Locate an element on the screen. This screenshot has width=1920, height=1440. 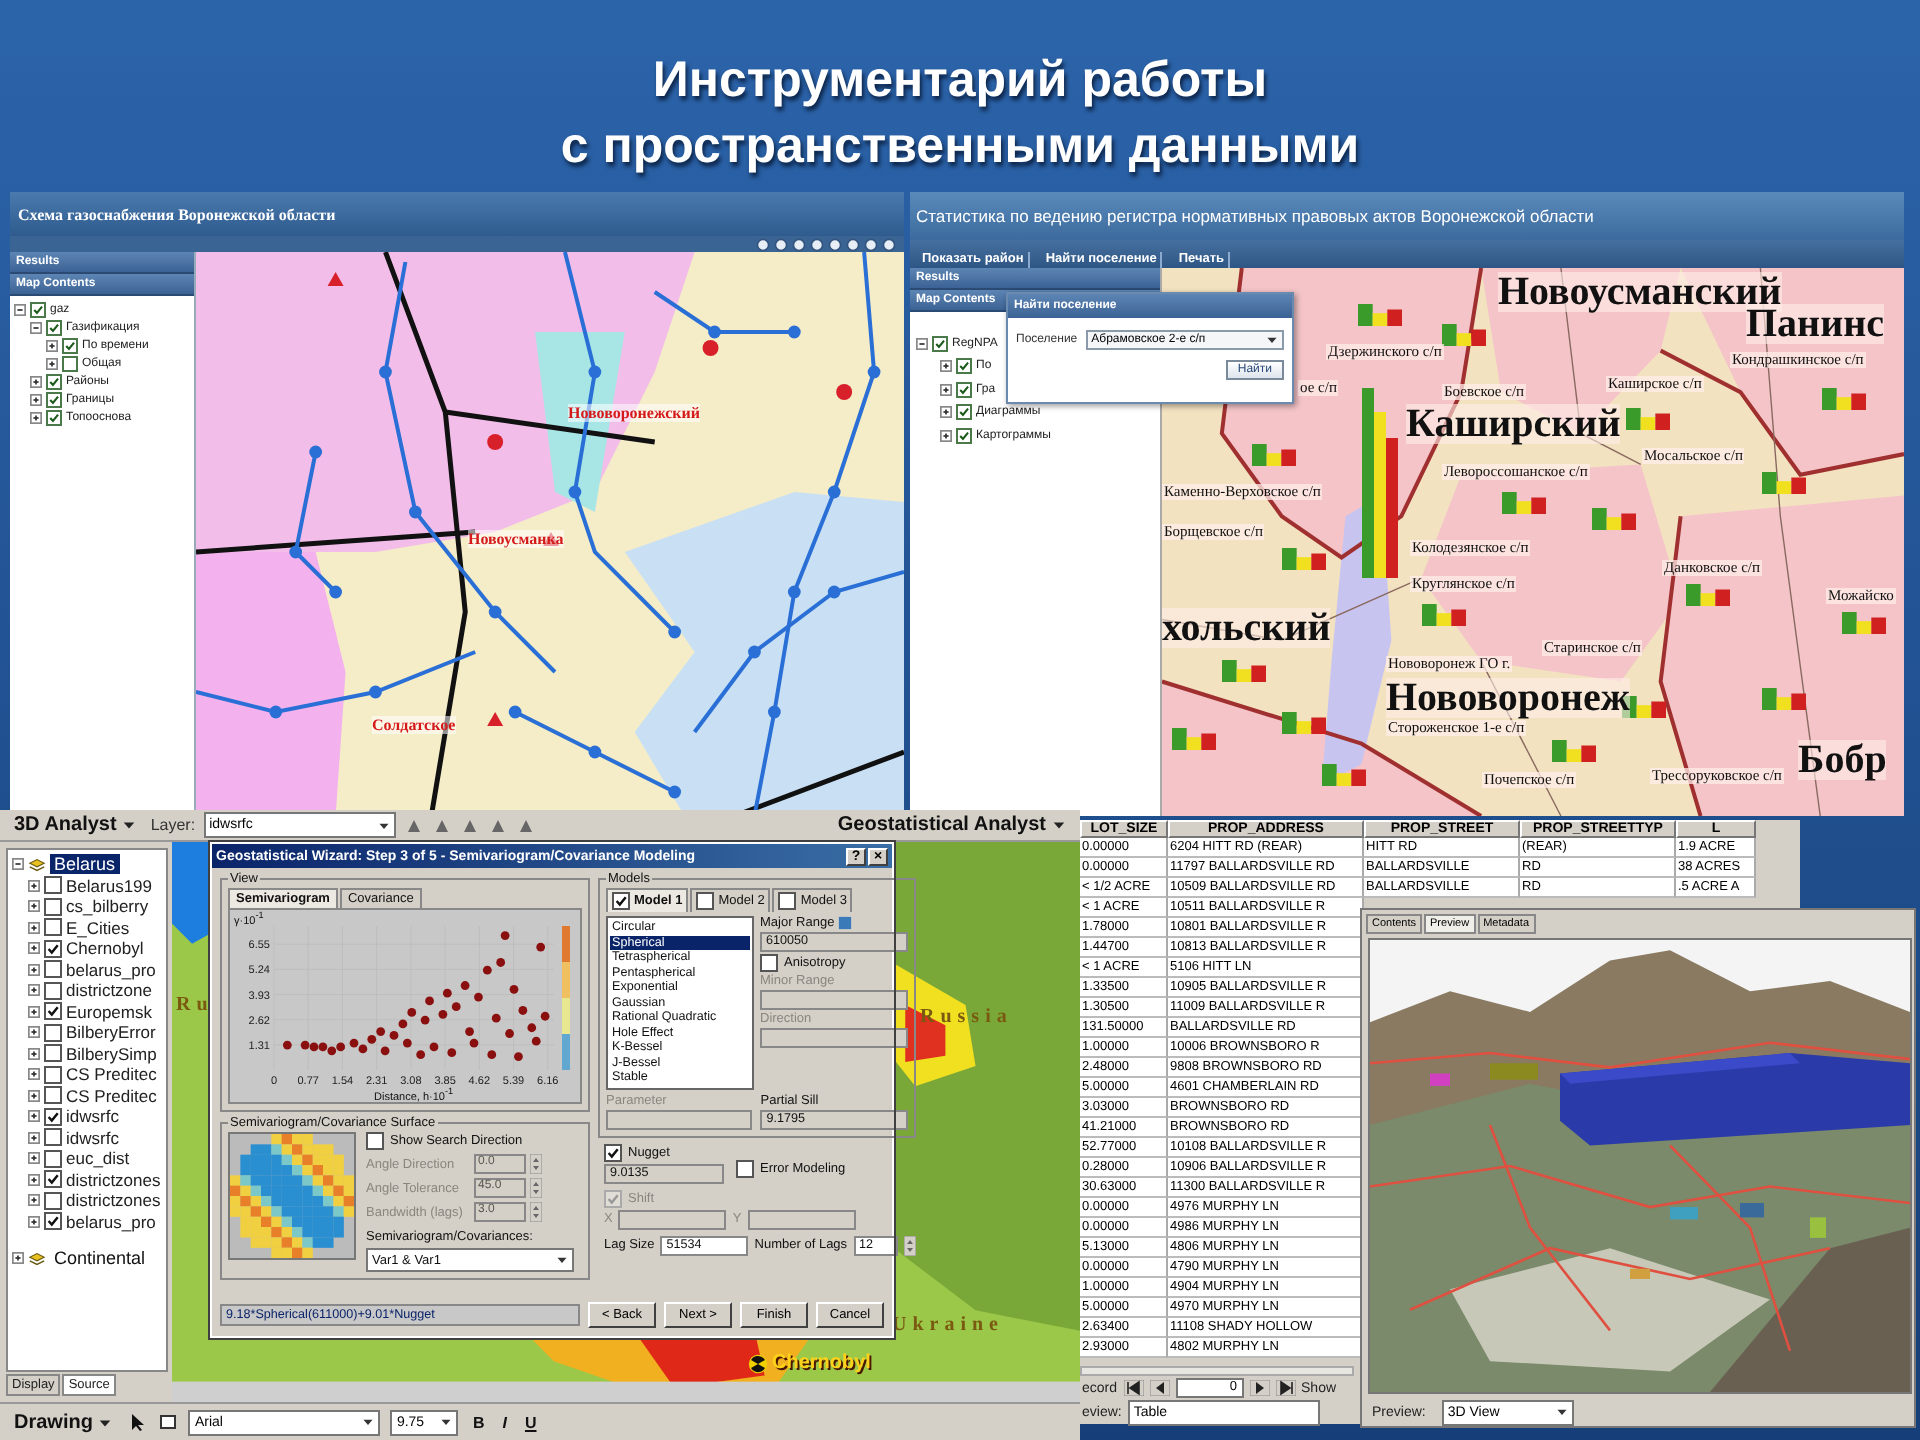
layer-label: cs_bilberry is located at coordinates (107, 906).